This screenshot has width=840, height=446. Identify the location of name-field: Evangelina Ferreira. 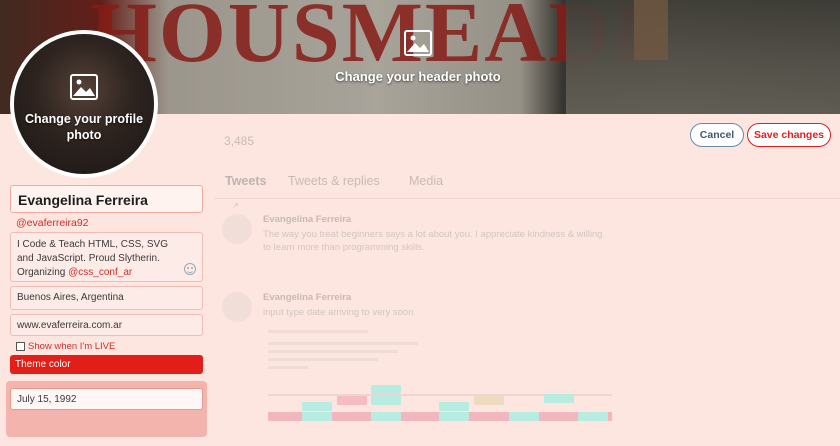
(106, 199).